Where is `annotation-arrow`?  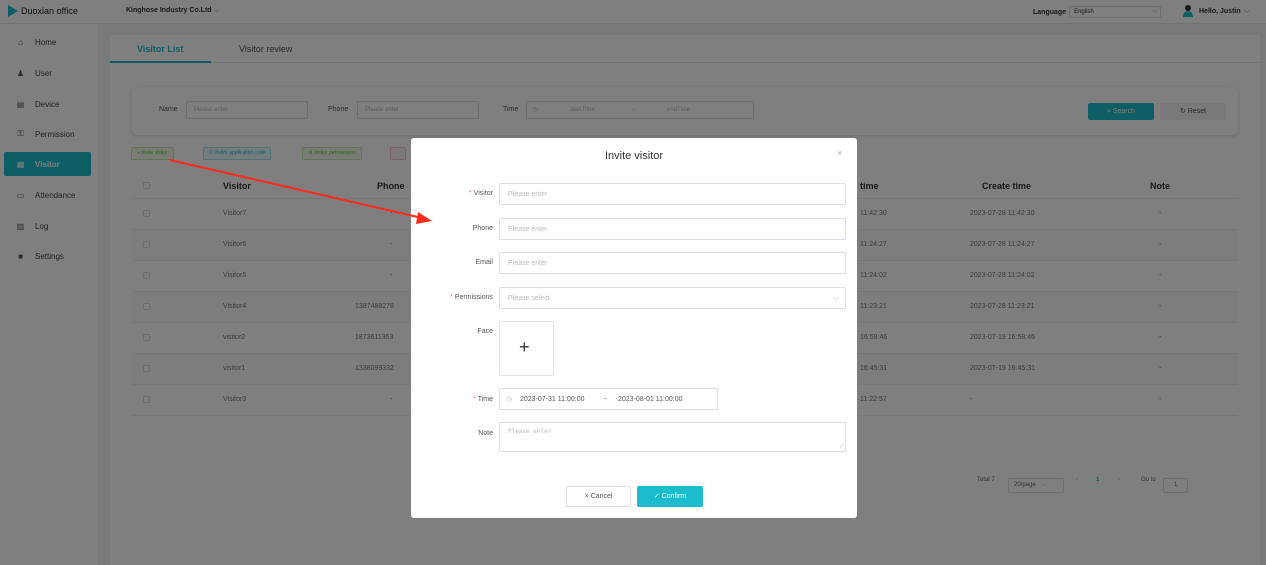 annotation-arrow is located at coordinates (300, 191).